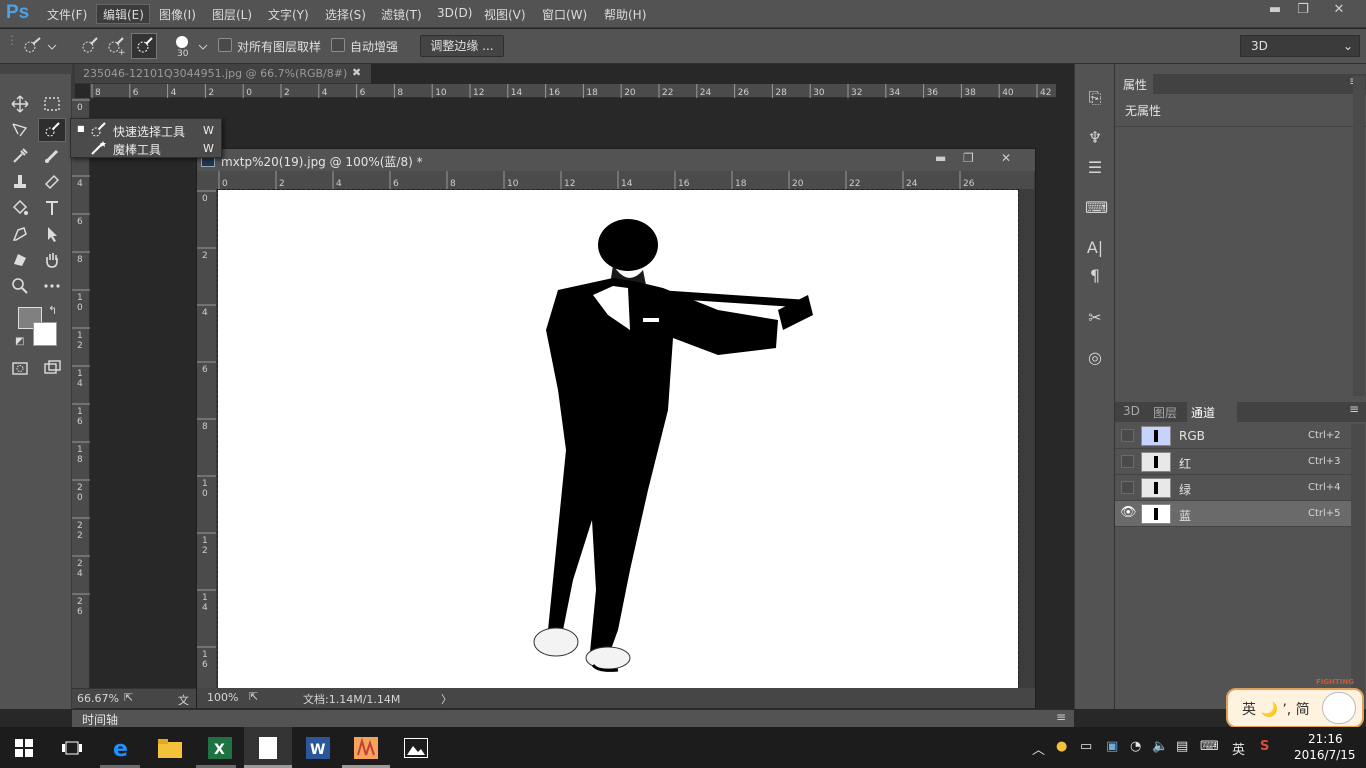 Image resolution: width=1366 pixels, height=768 pixels. What do you see at coordinates (190, 47) in the screenshot?
I see `brush-size-picker: 30` at bounding box center [190, 47].